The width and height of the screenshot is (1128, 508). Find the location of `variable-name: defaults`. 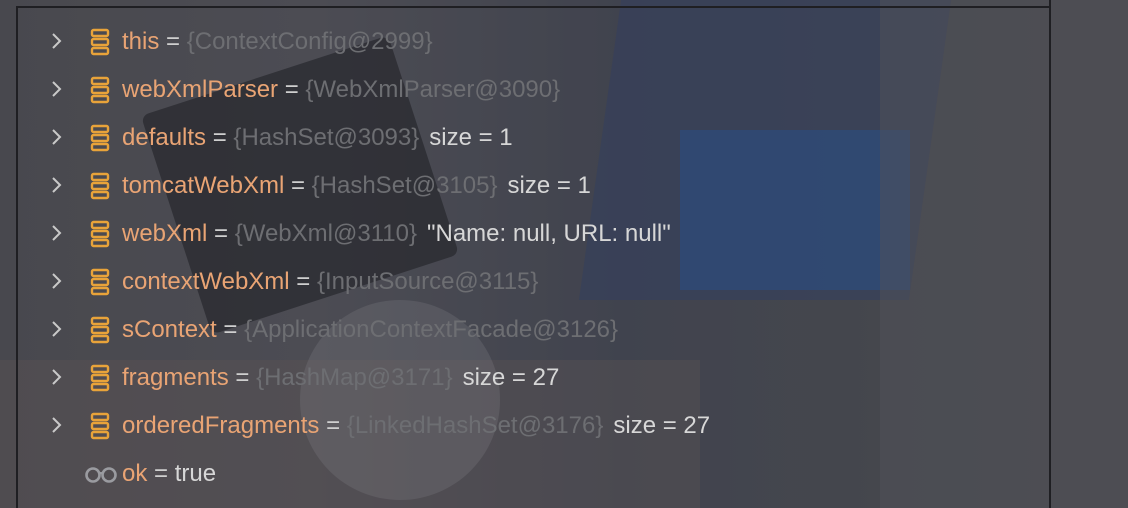

variable-name: defaults is located at coordinates (164, 137).